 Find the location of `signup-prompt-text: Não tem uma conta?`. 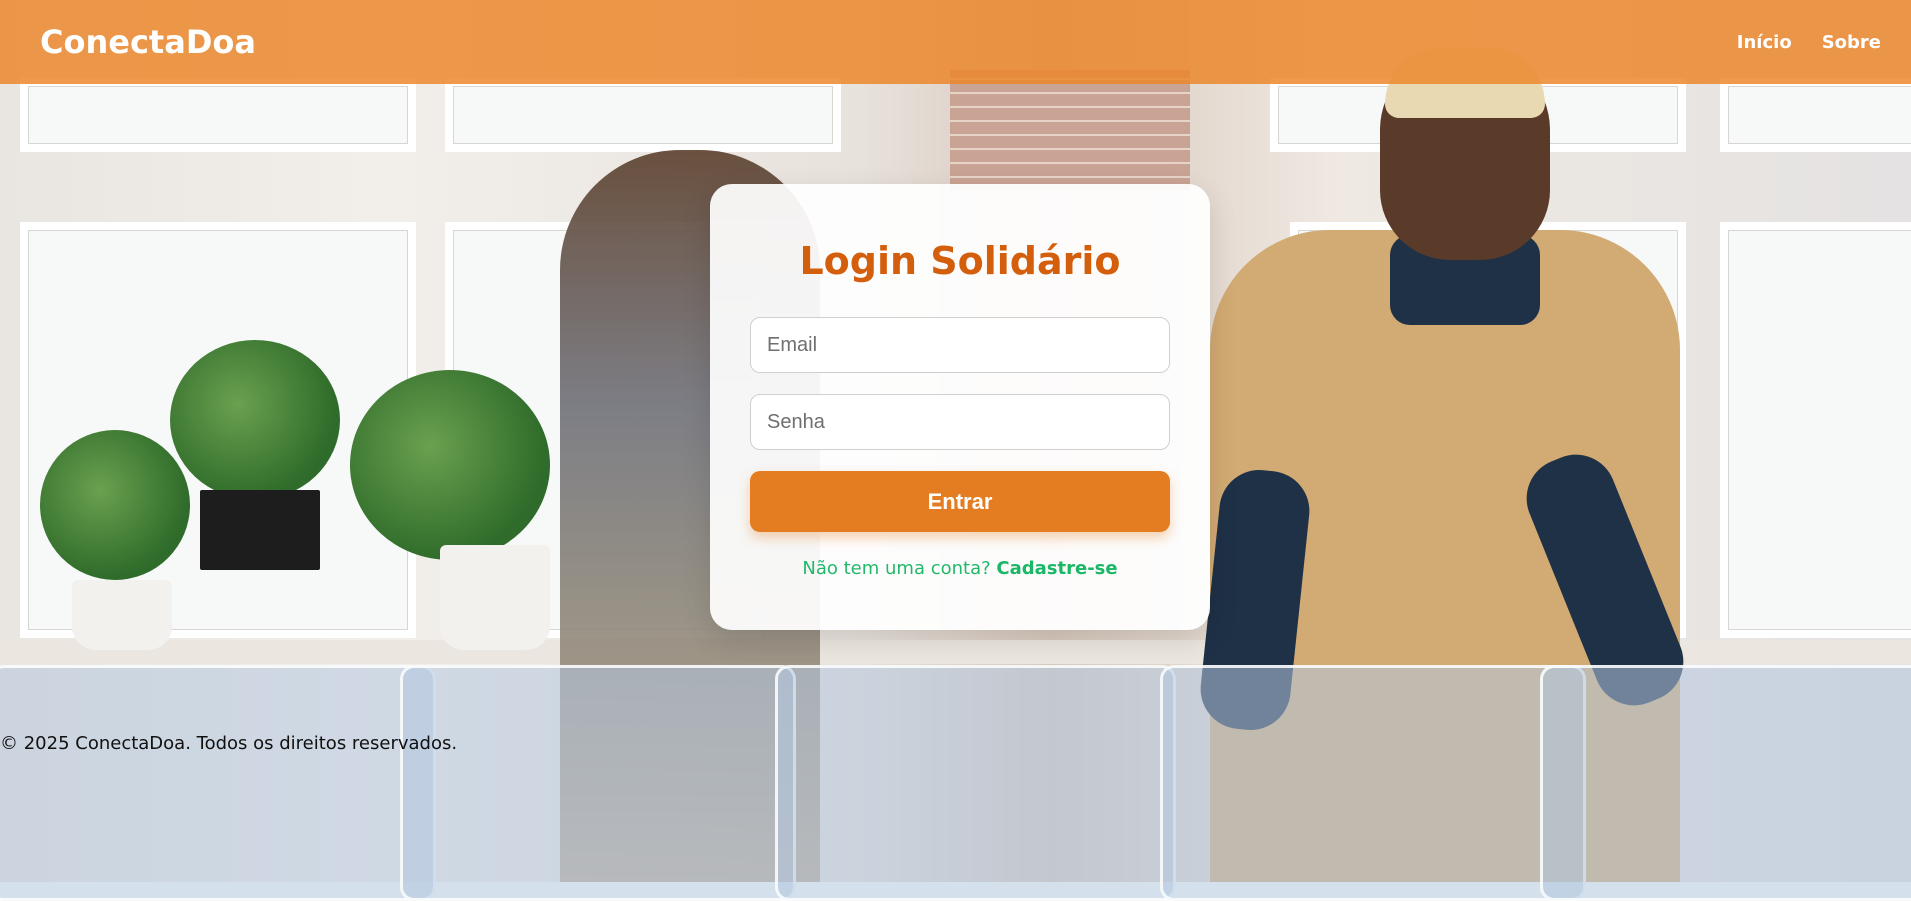

signup-prompt-text: Não tem uma conta? is located at coordinates (896, 568).